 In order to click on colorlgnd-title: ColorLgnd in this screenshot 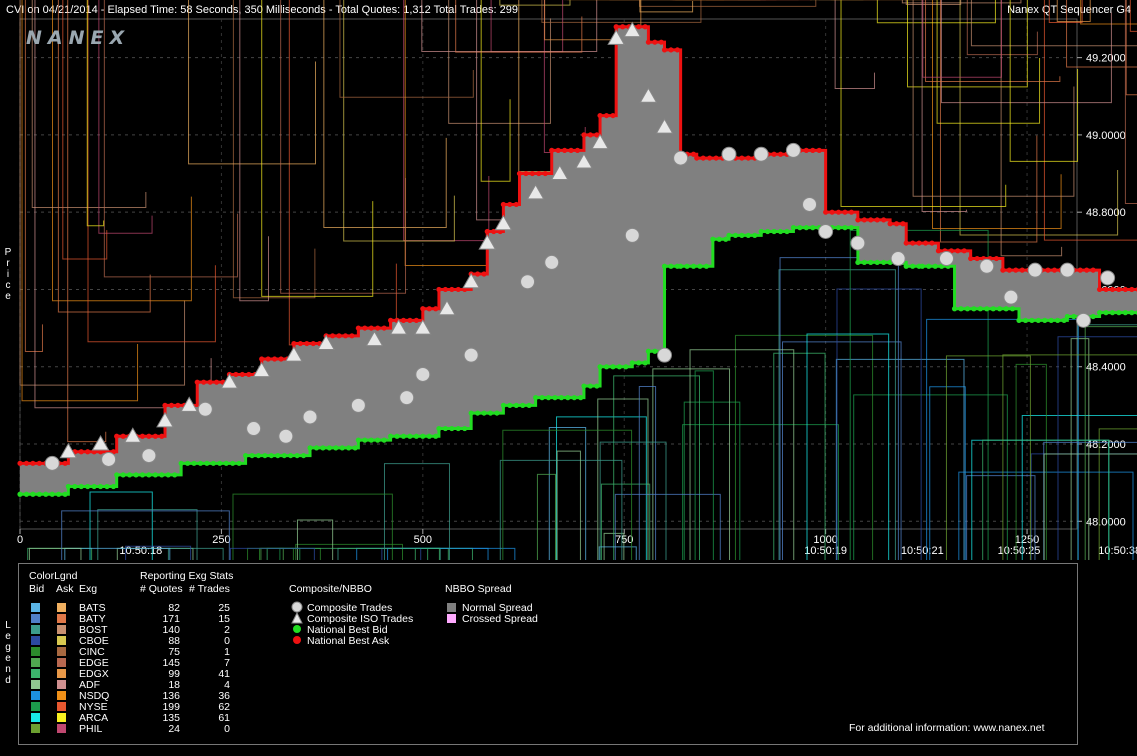, I will do `click(53, 576)`.